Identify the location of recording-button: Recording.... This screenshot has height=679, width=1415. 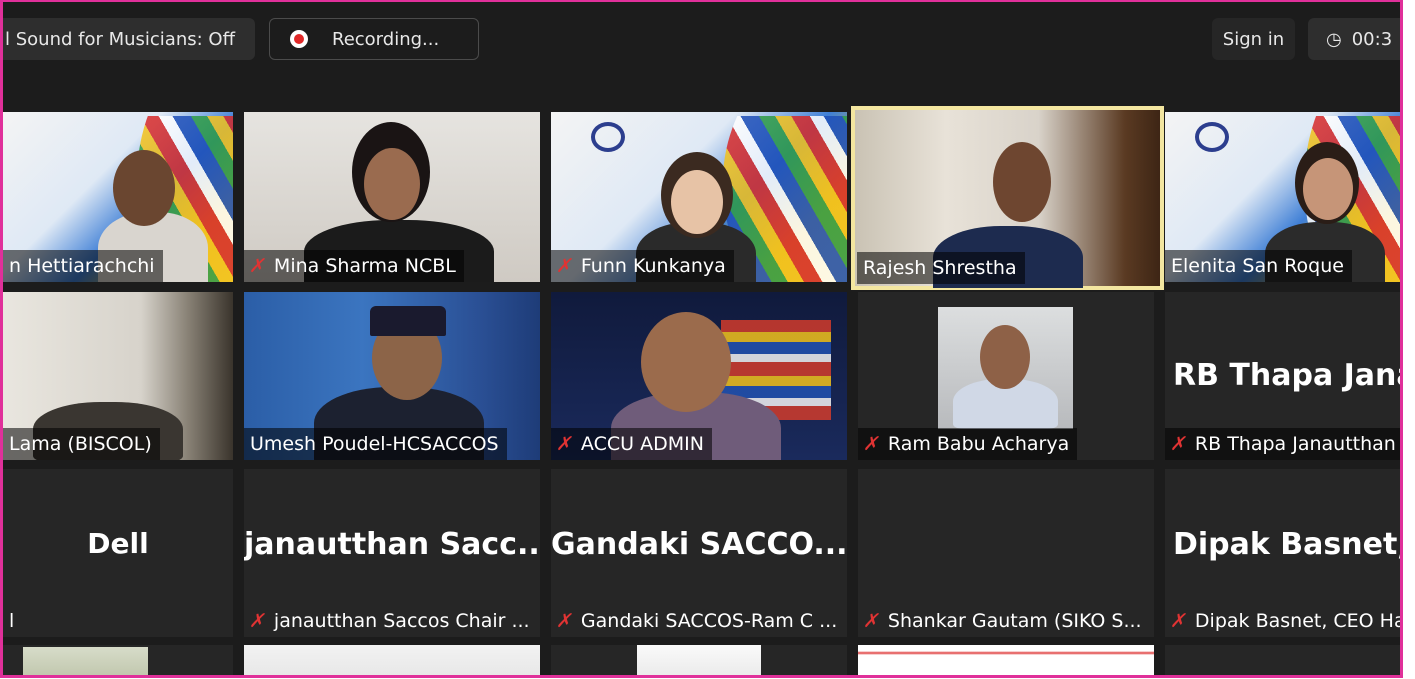
(374, 39).